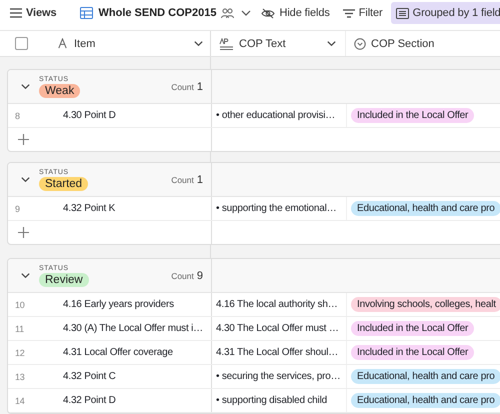  What do you see at coordinates (59, 91) in the screenshot?
I see `status-tag: Weak` at bounding box center [59, 91].